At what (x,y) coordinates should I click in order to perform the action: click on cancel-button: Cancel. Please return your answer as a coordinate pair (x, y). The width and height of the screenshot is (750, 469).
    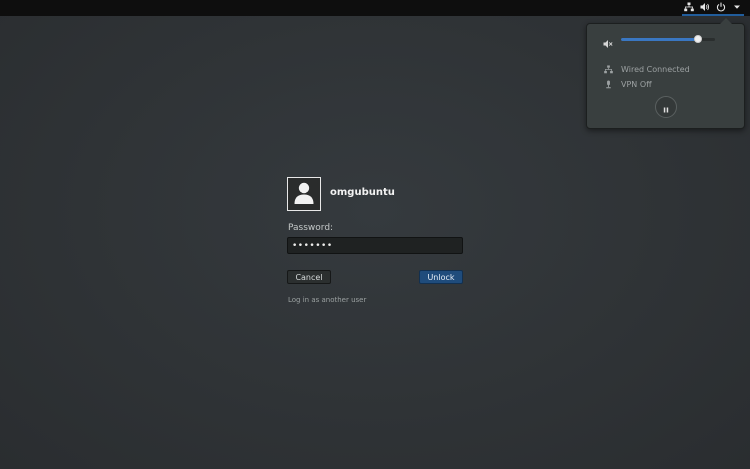
    Looking at the image, I should click on (309, 277).